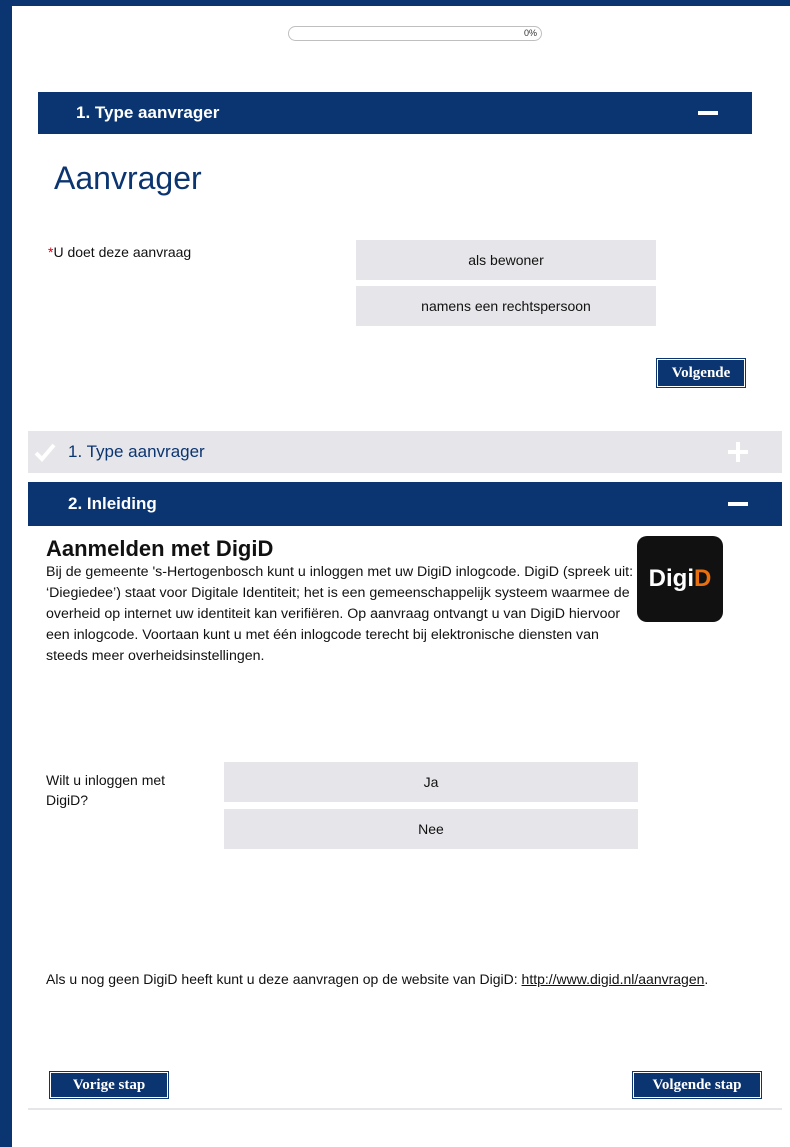 The height and width of the screenshot is (1147, 790). Describe the element at coordinates (706, 979) in the screenshot. I see `note-end: .` at that location.